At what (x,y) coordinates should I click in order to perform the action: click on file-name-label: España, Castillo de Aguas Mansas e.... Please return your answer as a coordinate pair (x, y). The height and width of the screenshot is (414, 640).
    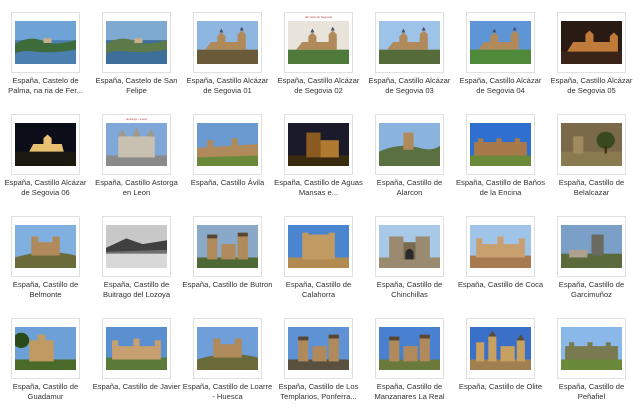
    Looking at the image, I should click on (318, 187).